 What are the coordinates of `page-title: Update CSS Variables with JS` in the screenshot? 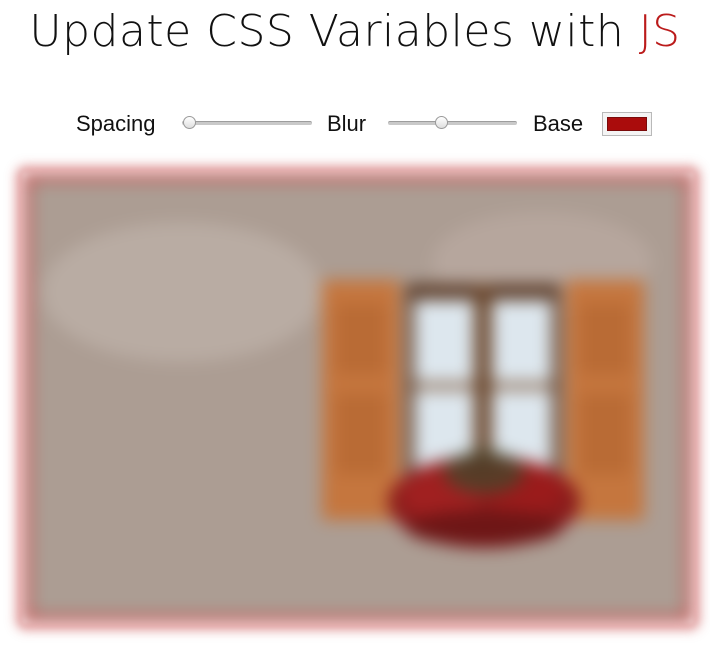 It's located at (355, 32).